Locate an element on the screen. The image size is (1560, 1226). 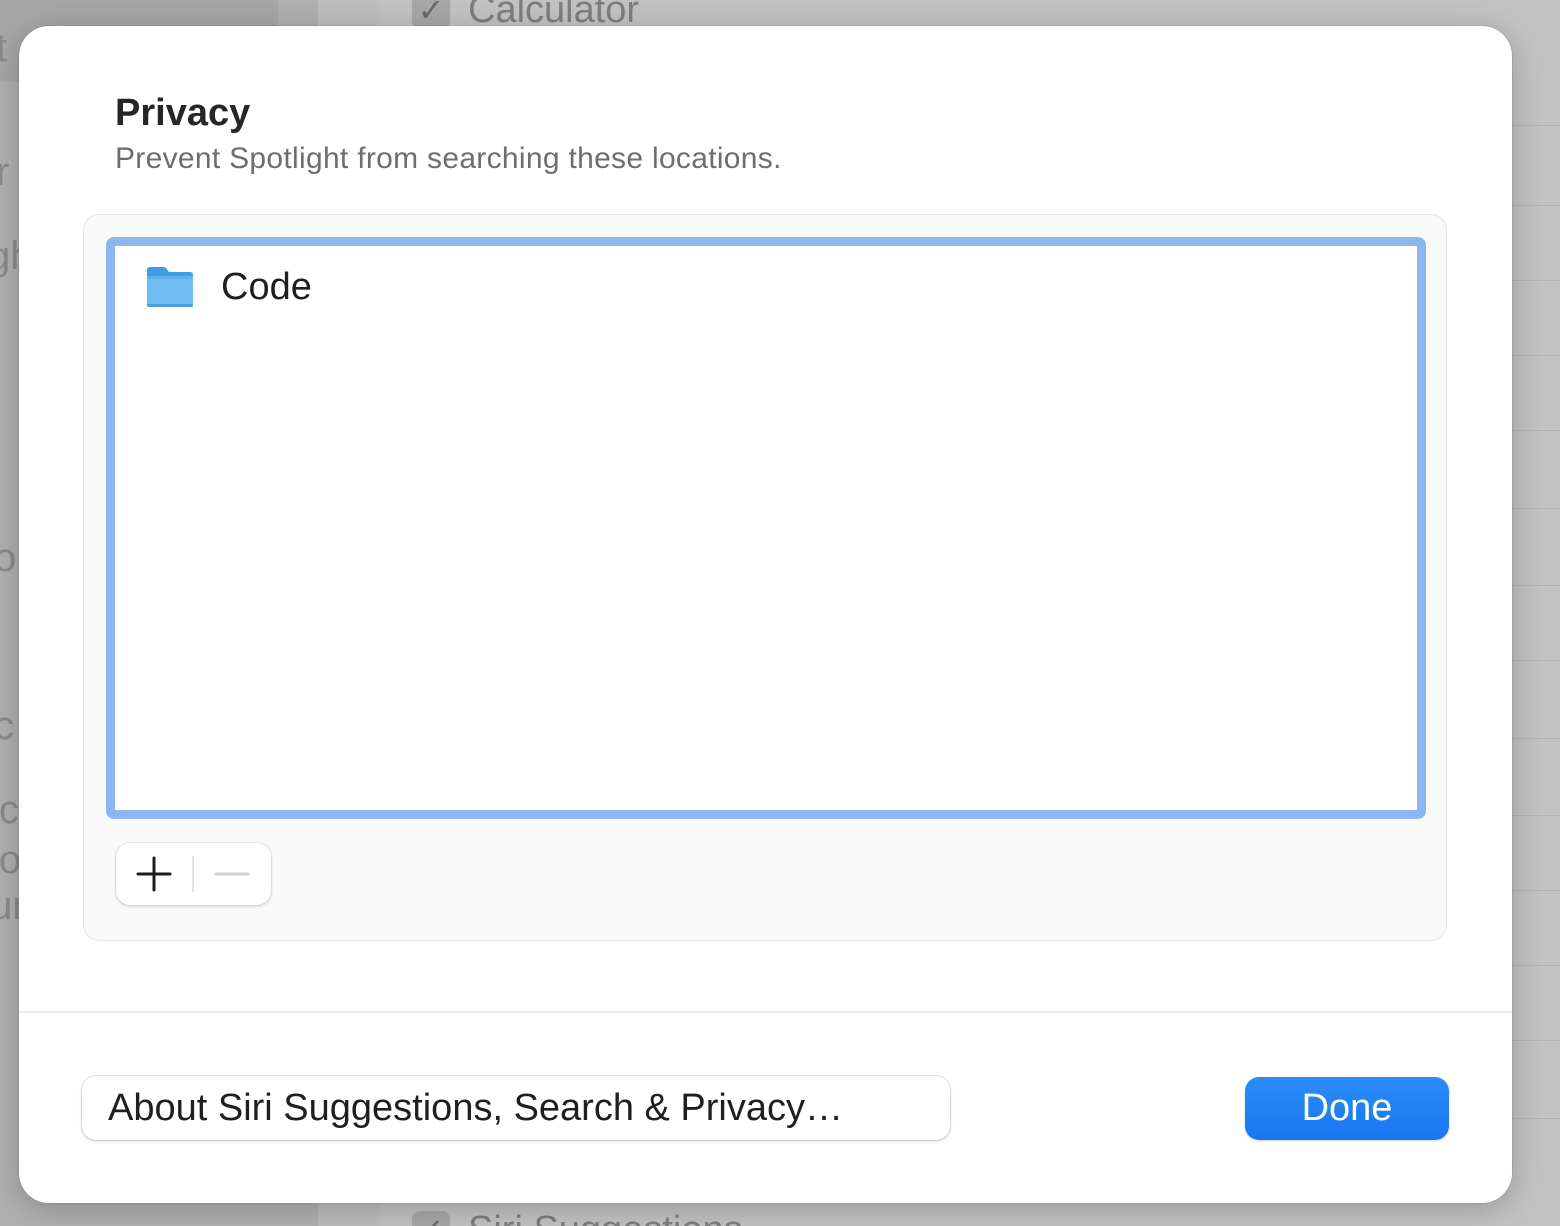
remove-button is located at coordinates (232, 874).